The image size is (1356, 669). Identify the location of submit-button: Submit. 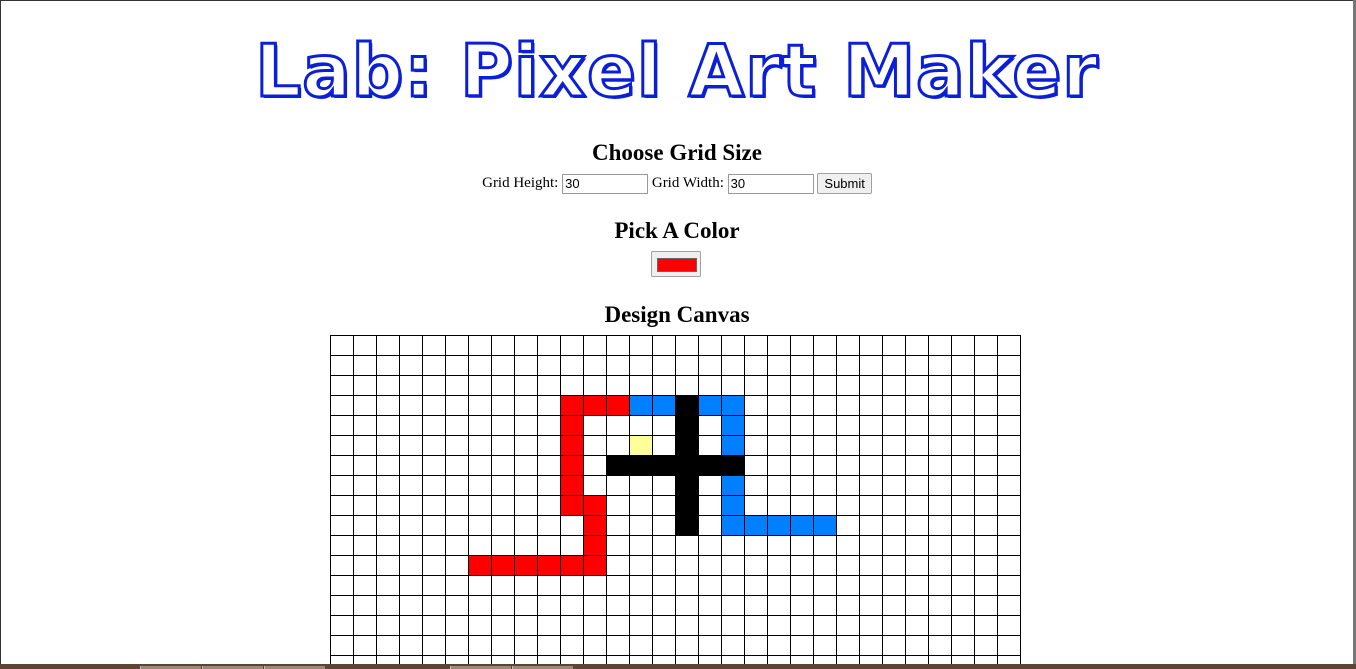
(844, 184).